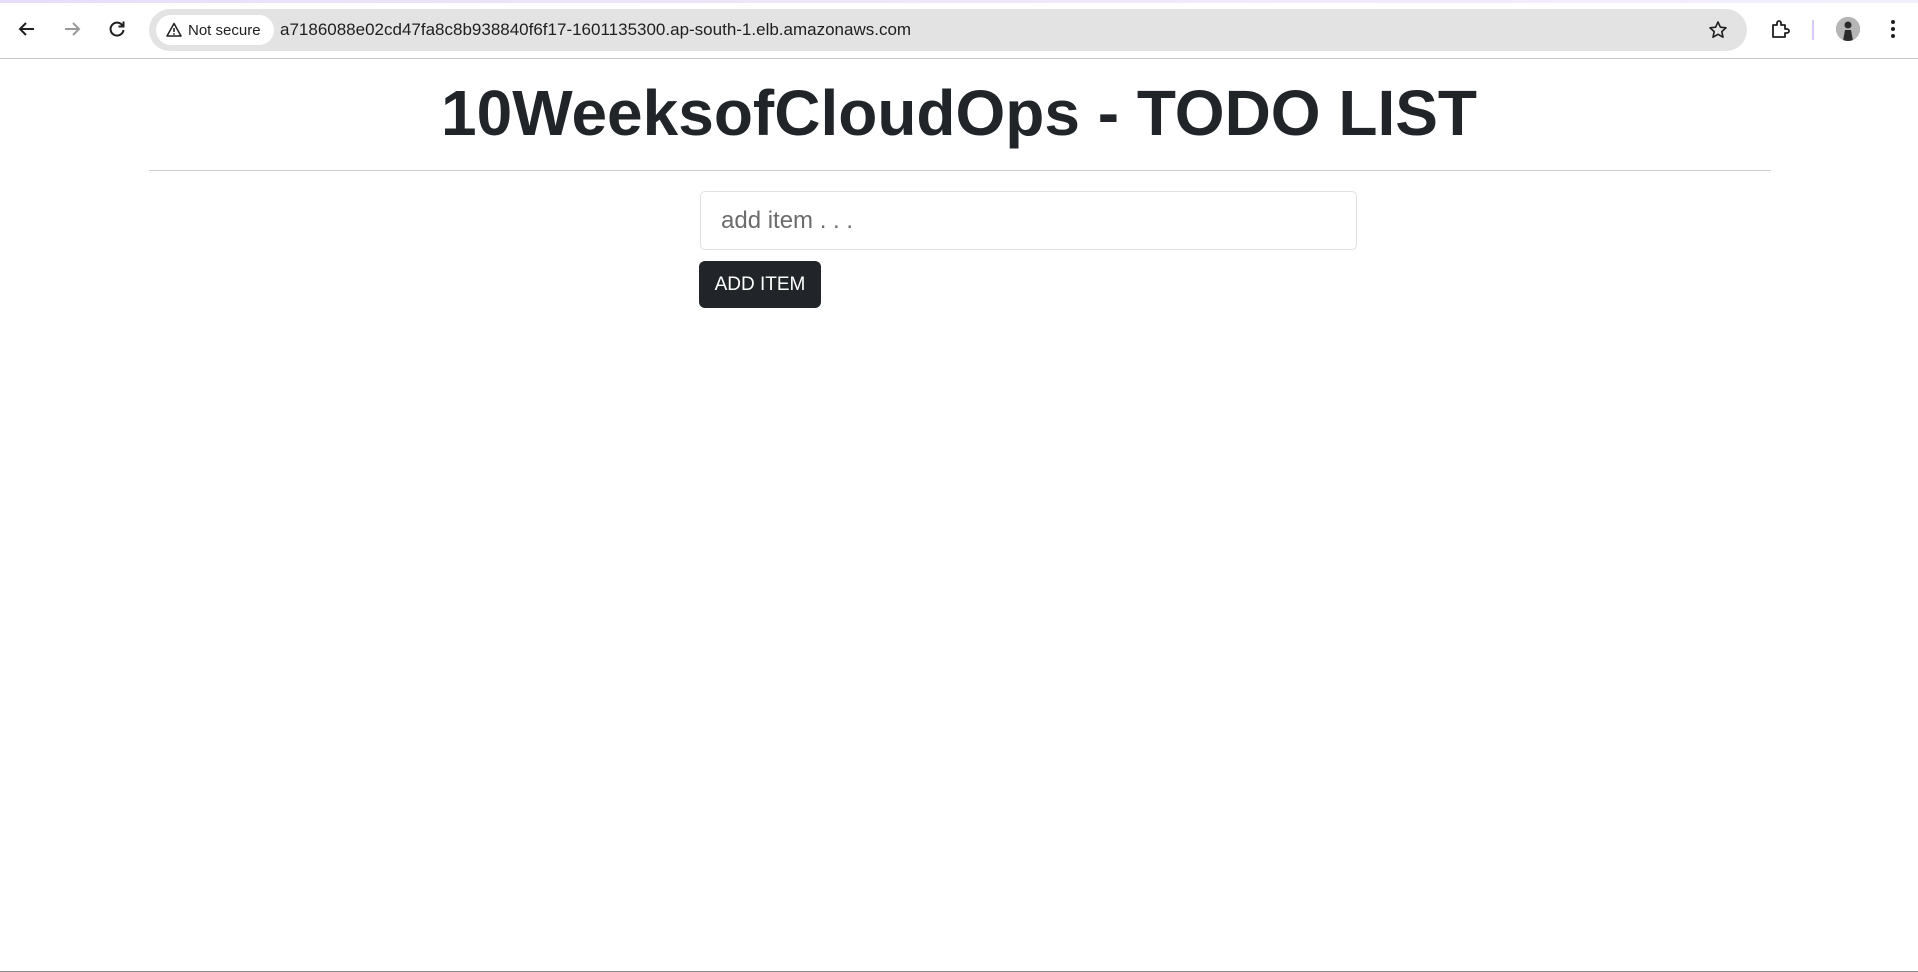 The height and width of the screenshot is (972, 1918). I want to click on reload-button, so click(117, 29).